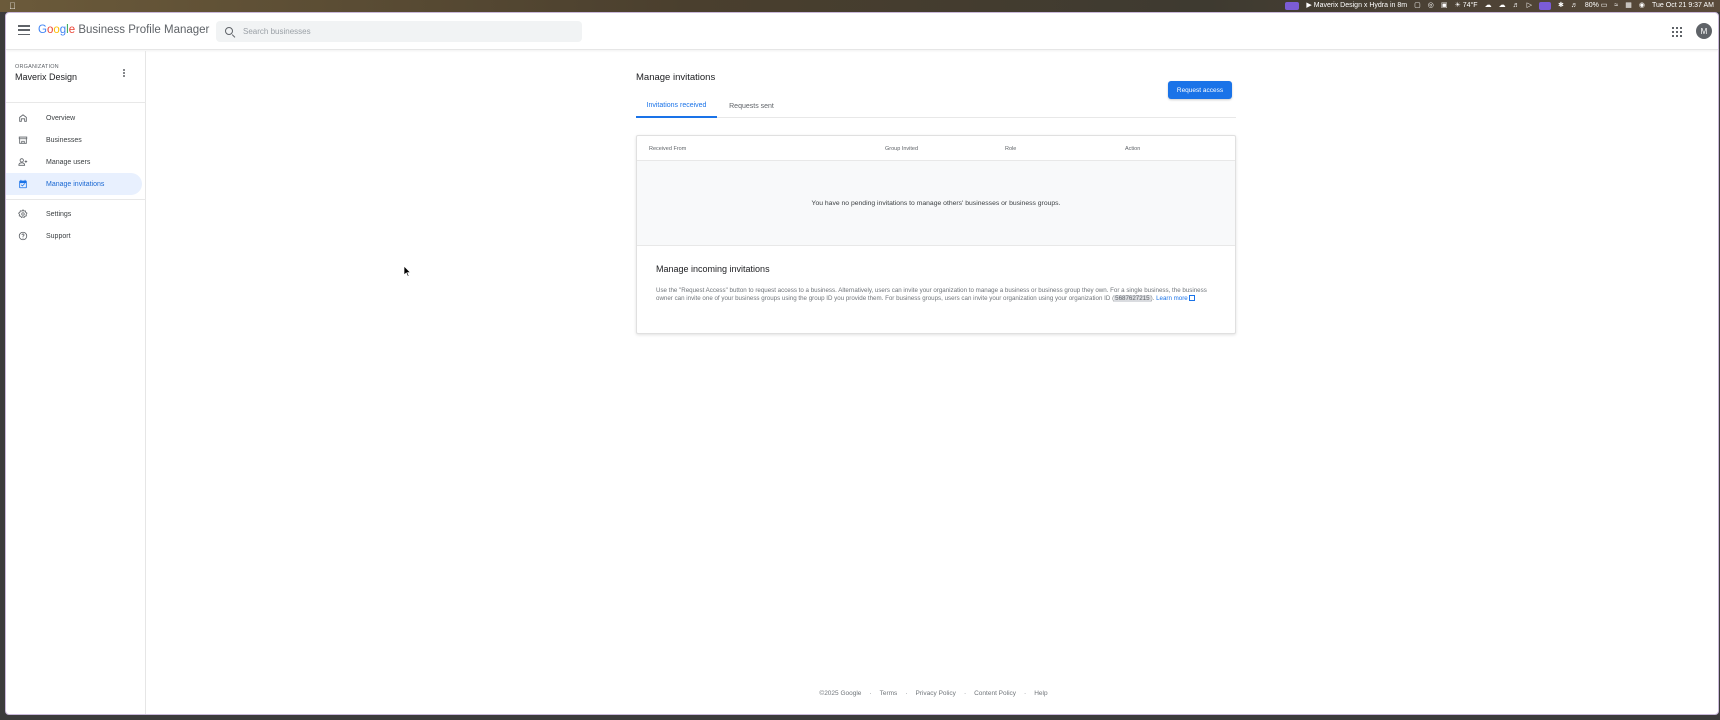  What do you see at coordinates (935, 693) in the screenshot?
I see `footer-link-privacy-policy: Privacy Policy` at bounding box center [935, 693].